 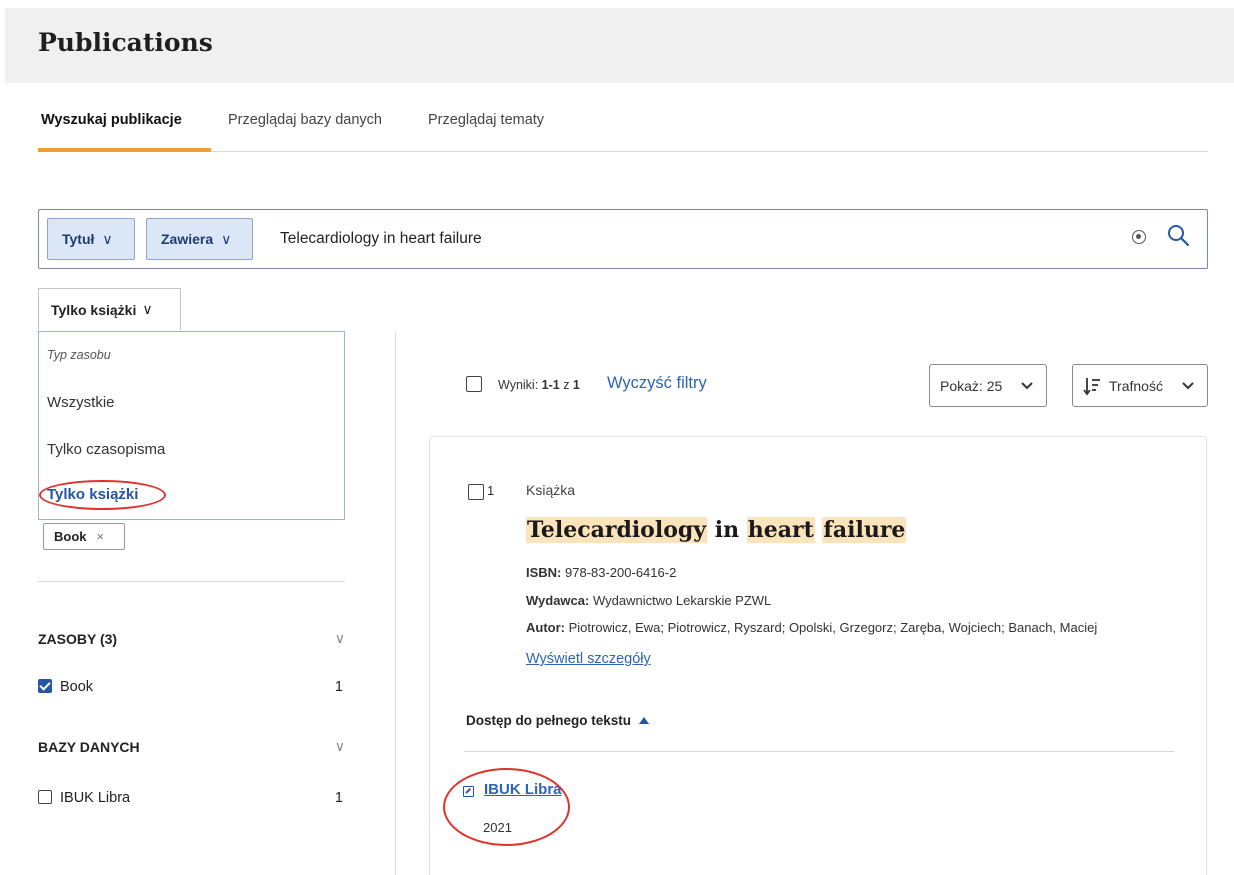 What do you see at coordinates (70, 536) in the screenshot?
I see `chip-label: Book` at bounding box center [70, 536].